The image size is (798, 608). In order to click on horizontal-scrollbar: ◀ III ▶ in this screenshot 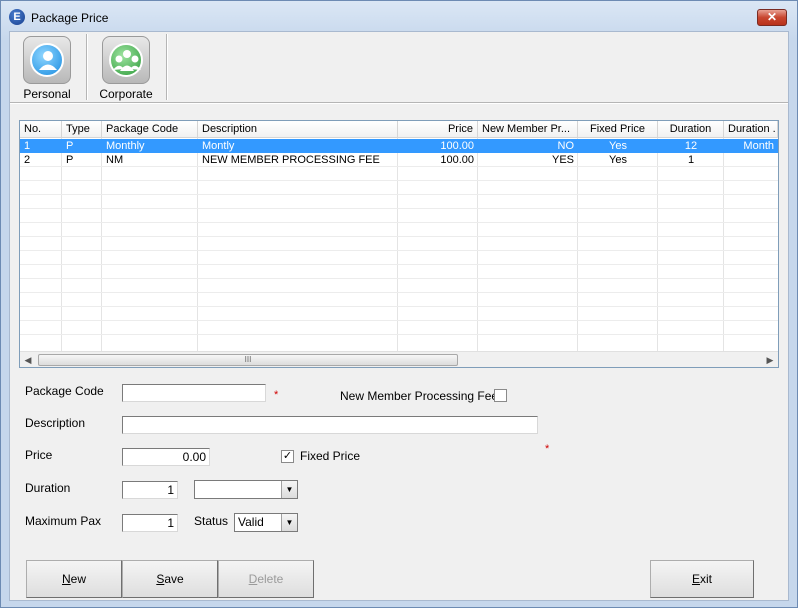, I will do `click(399, 359)`.